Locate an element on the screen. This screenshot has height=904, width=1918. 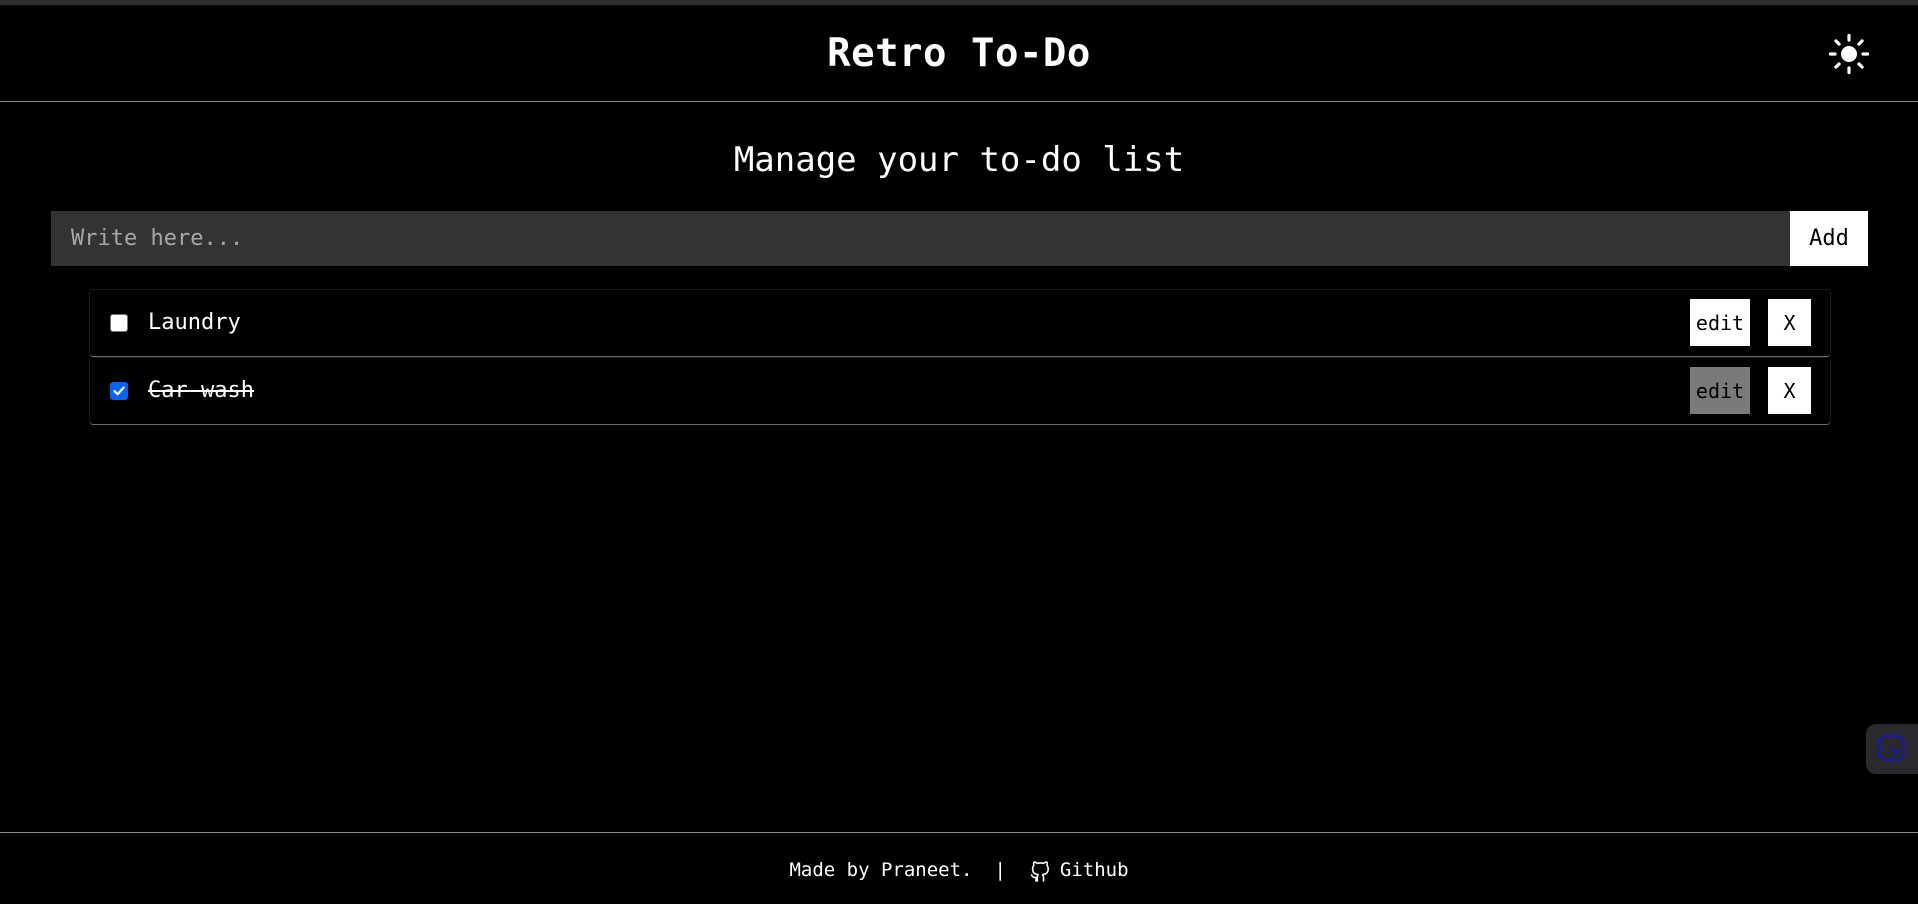
page-subtitle: Manage your to-do list is located at coordinates (959, 160).